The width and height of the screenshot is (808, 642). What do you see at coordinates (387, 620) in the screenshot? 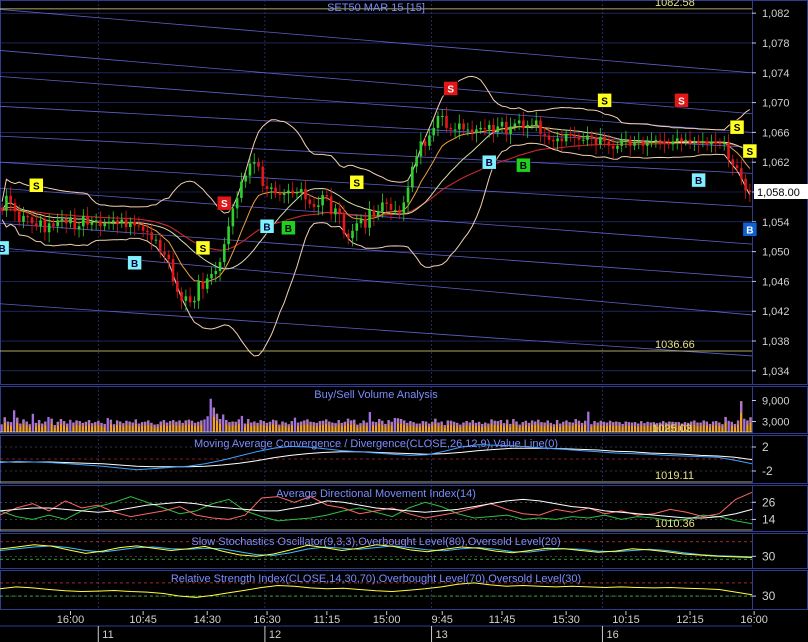
I see `time-label: 15:00` at bounding box center [387, 620].